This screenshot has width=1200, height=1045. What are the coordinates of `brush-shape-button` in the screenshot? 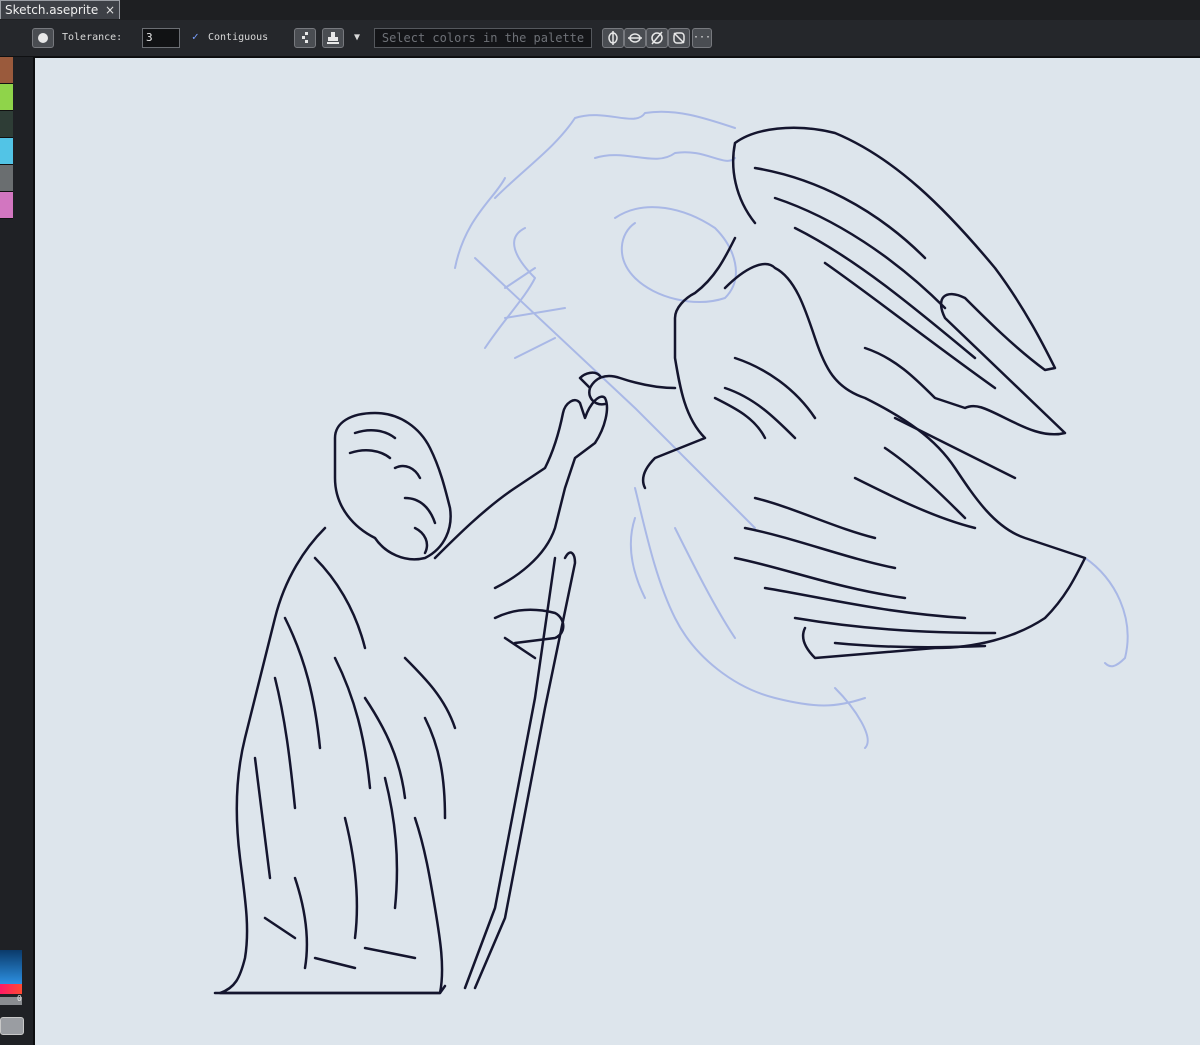 It's located at (43, 38).